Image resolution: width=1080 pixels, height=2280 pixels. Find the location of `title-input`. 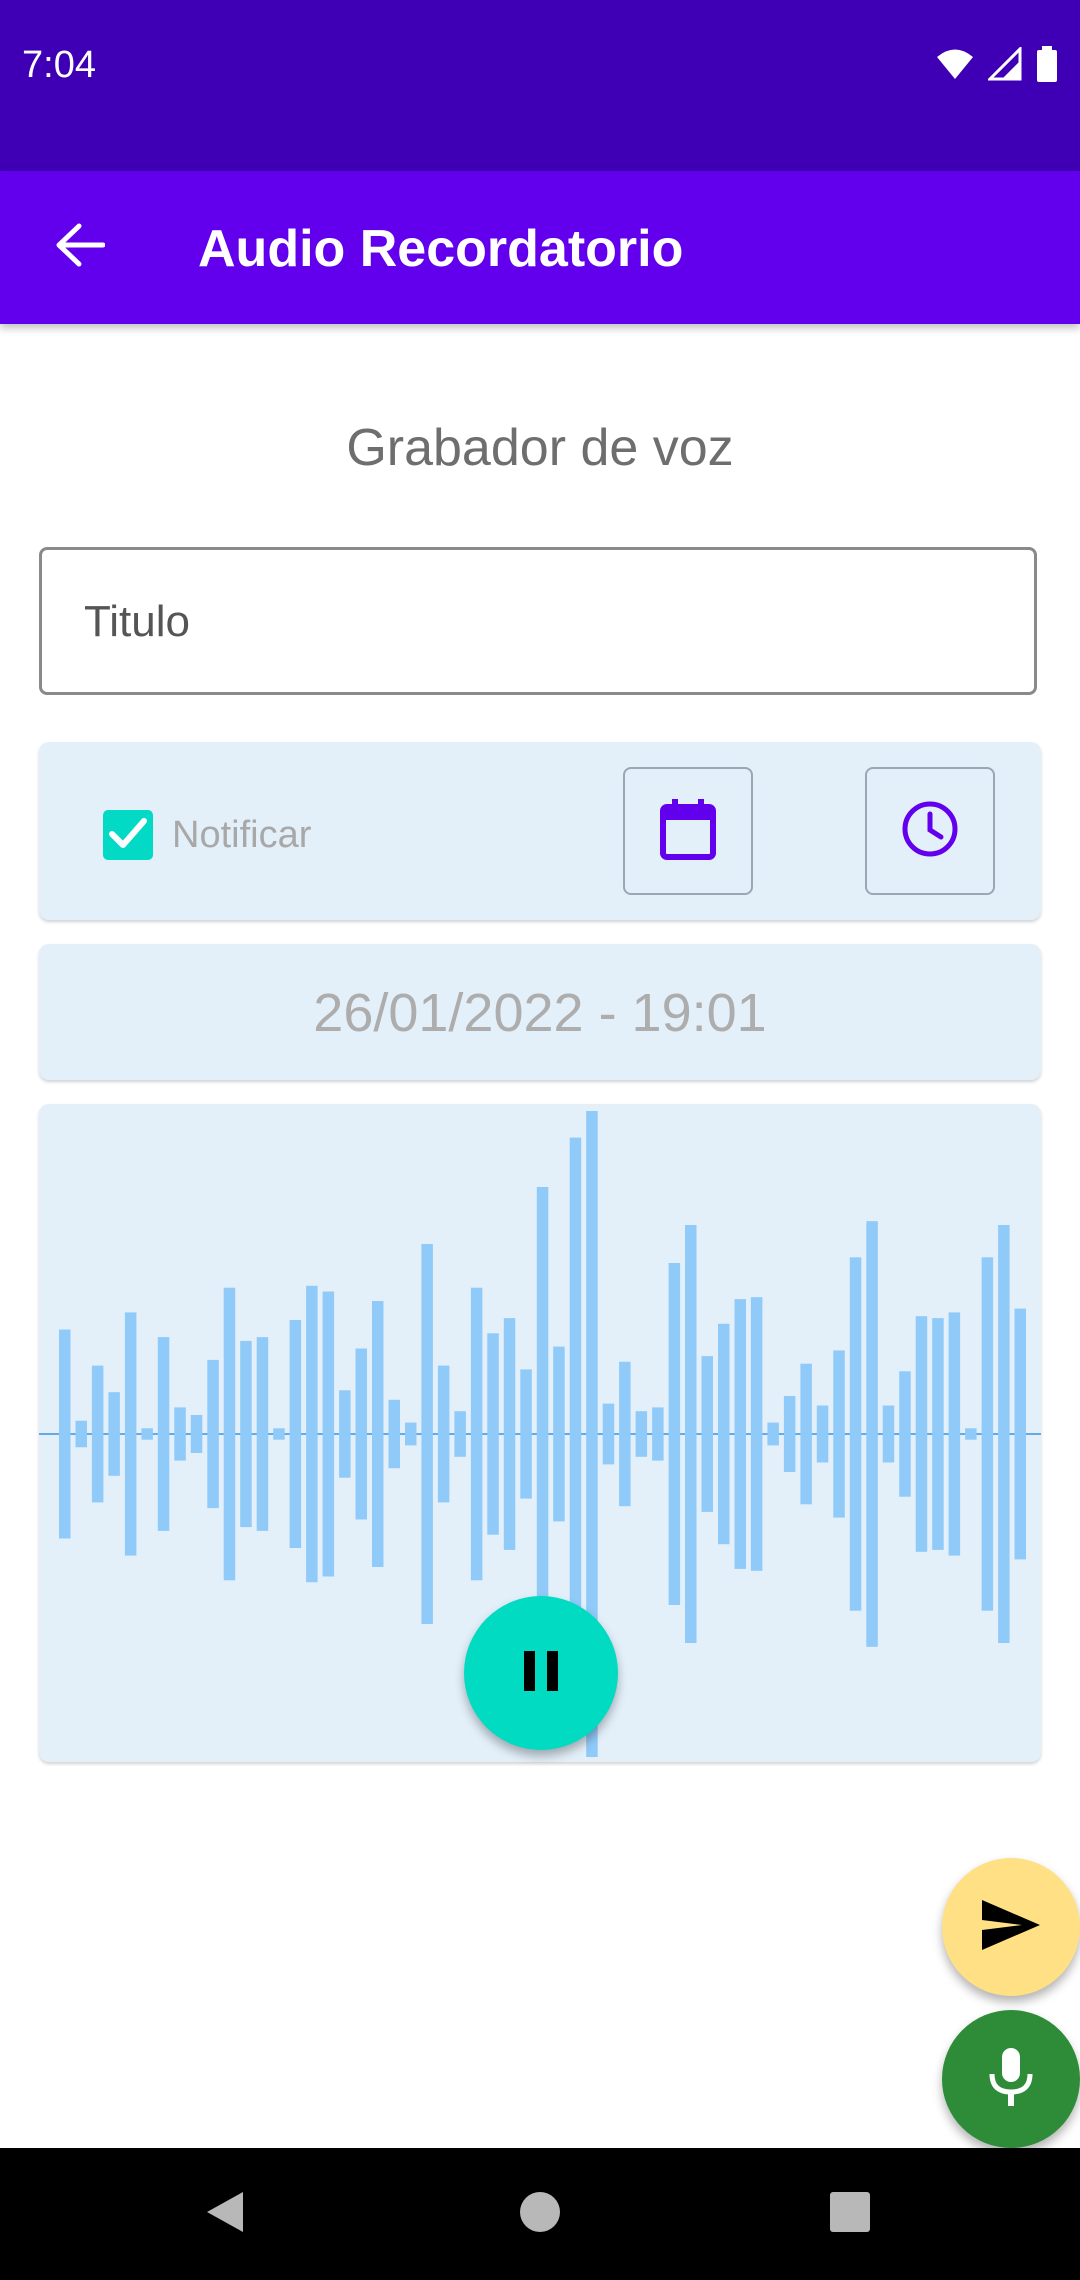

title-input is located at coordinates (534, 622).